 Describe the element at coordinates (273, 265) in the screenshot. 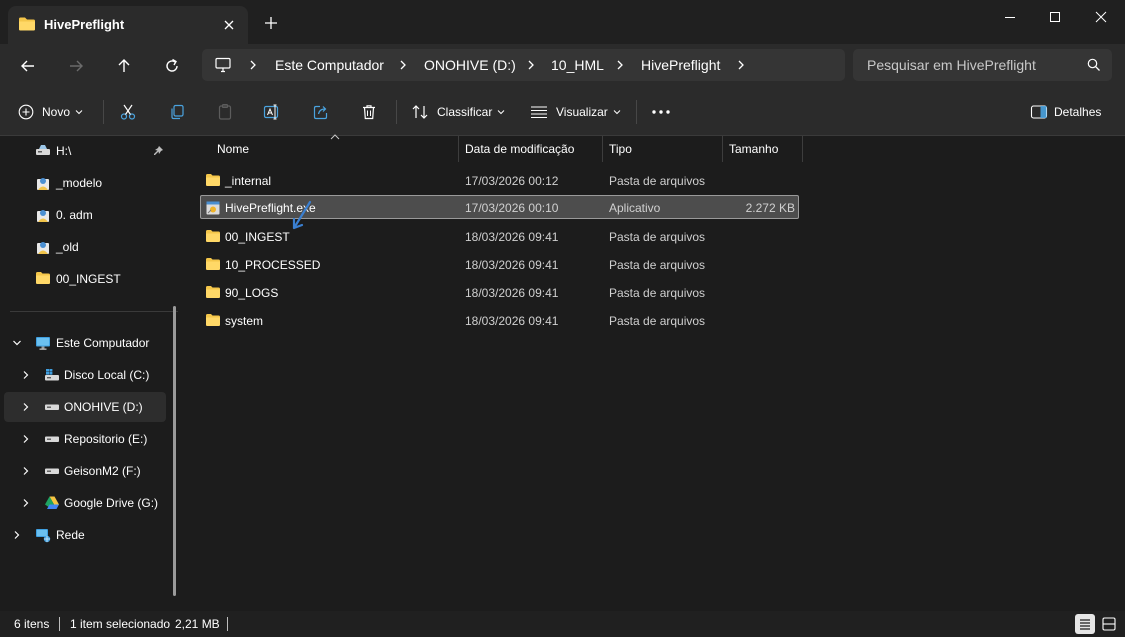

I see `file-name: 10_PROCESSED` at that location.